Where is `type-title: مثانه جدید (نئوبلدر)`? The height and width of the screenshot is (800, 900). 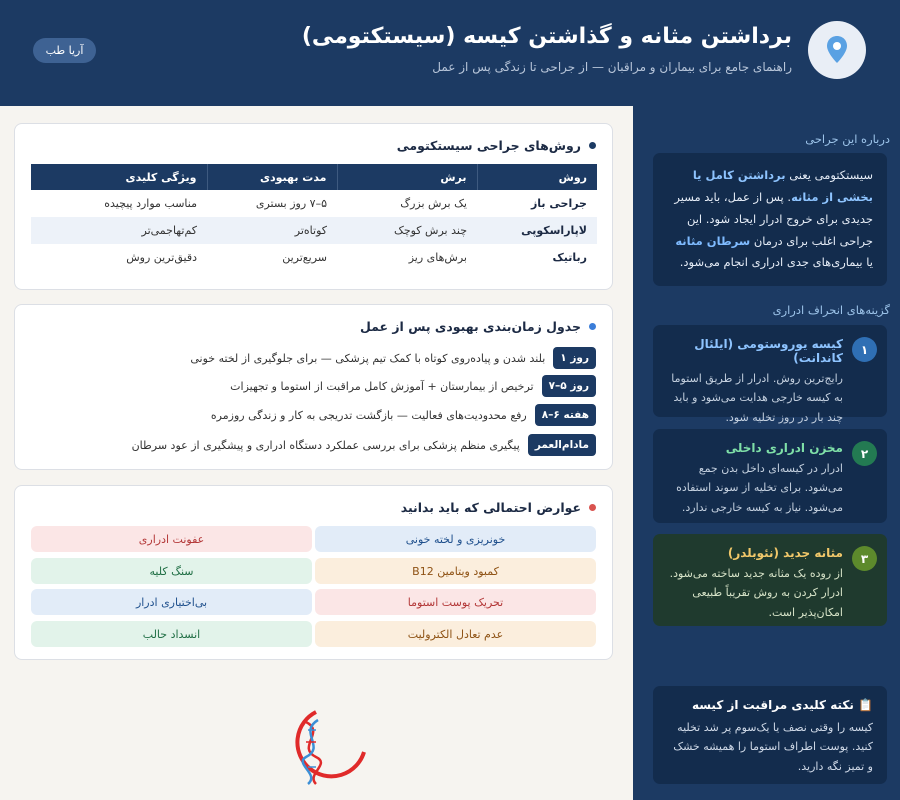
type-title: مثانه جدید (نئوبلدر) is located at coordinates (785, 553).